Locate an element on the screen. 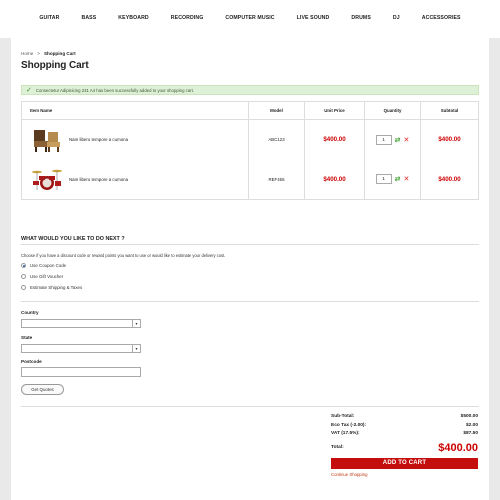  breadcrumb: Home > Shopping Cart is located at coordinates (250, 53).